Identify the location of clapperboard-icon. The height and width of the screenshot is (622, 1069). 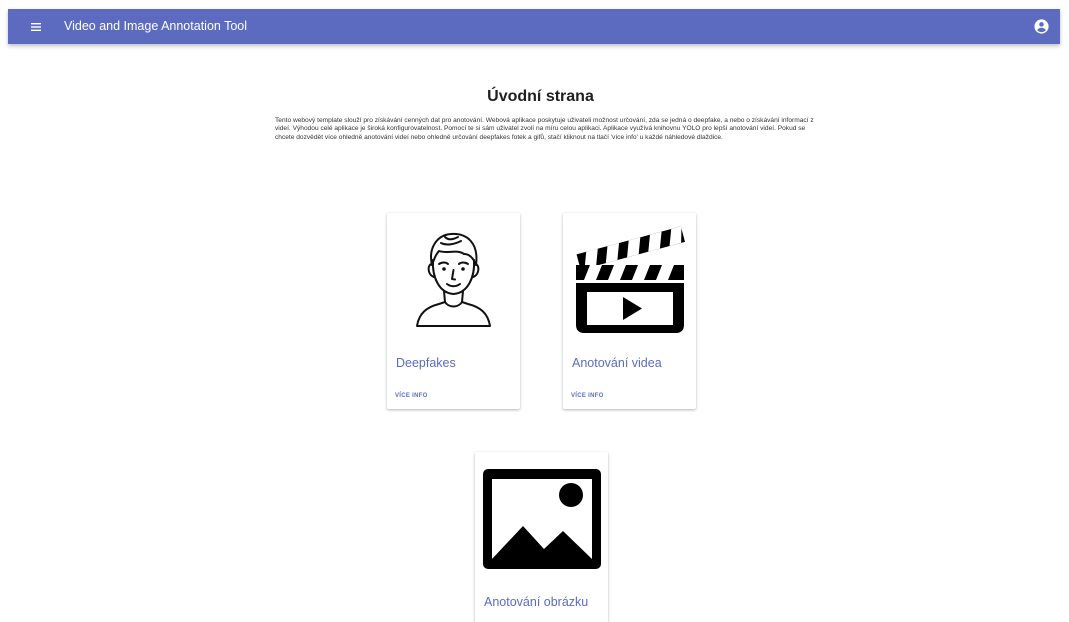
(631, 279).